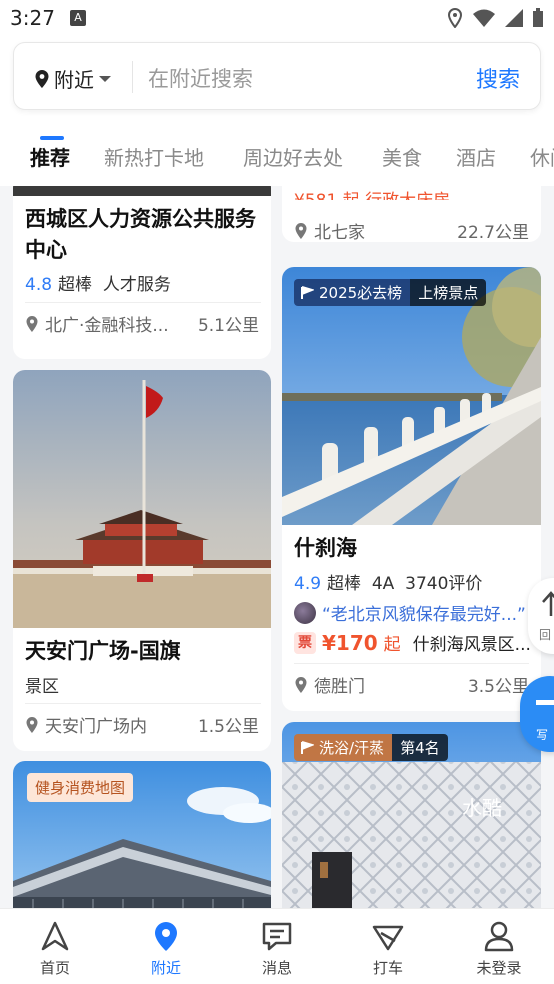  What do you see at coordinates (228, 326) in the screenshot?
I see `distance-text: 5.1公里` at bounding box center [228, 326].